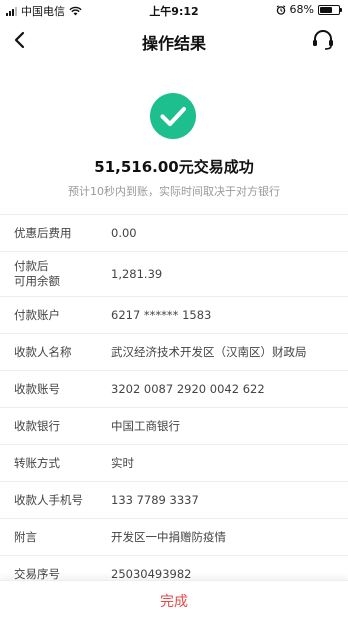  Describe the element at coordinates (301, 9) in the screenshot. I see `battery-percent: 68%` at that location.